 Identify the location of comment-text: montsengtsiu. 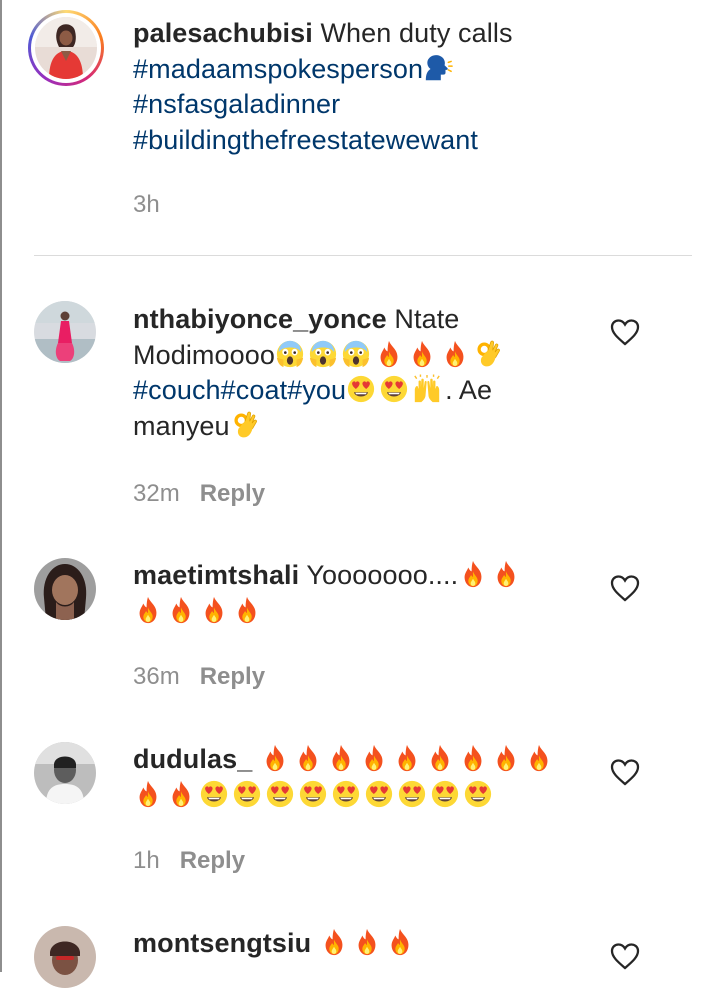
(353, 944).